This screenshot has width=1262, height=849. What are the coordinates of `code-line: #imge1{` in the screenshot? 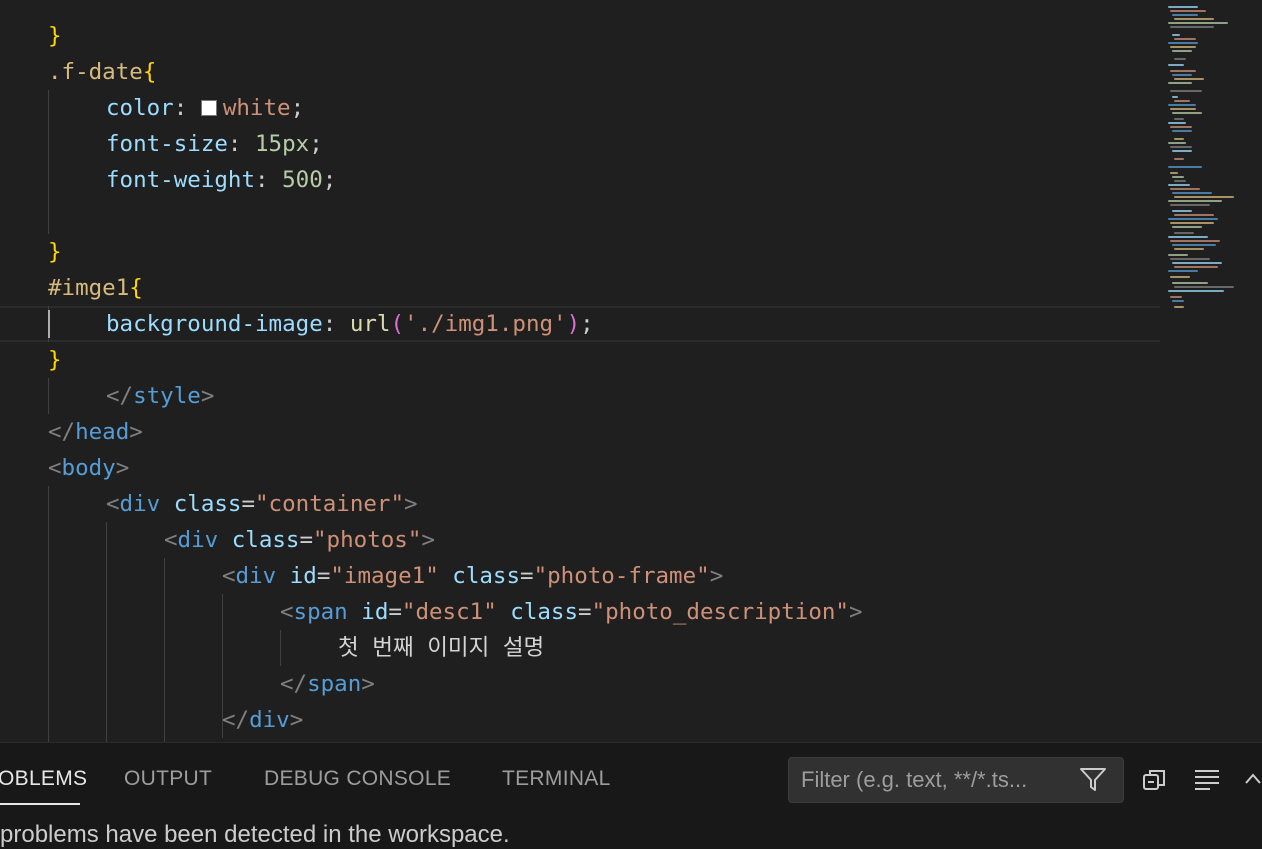 It's located at (604, 288).